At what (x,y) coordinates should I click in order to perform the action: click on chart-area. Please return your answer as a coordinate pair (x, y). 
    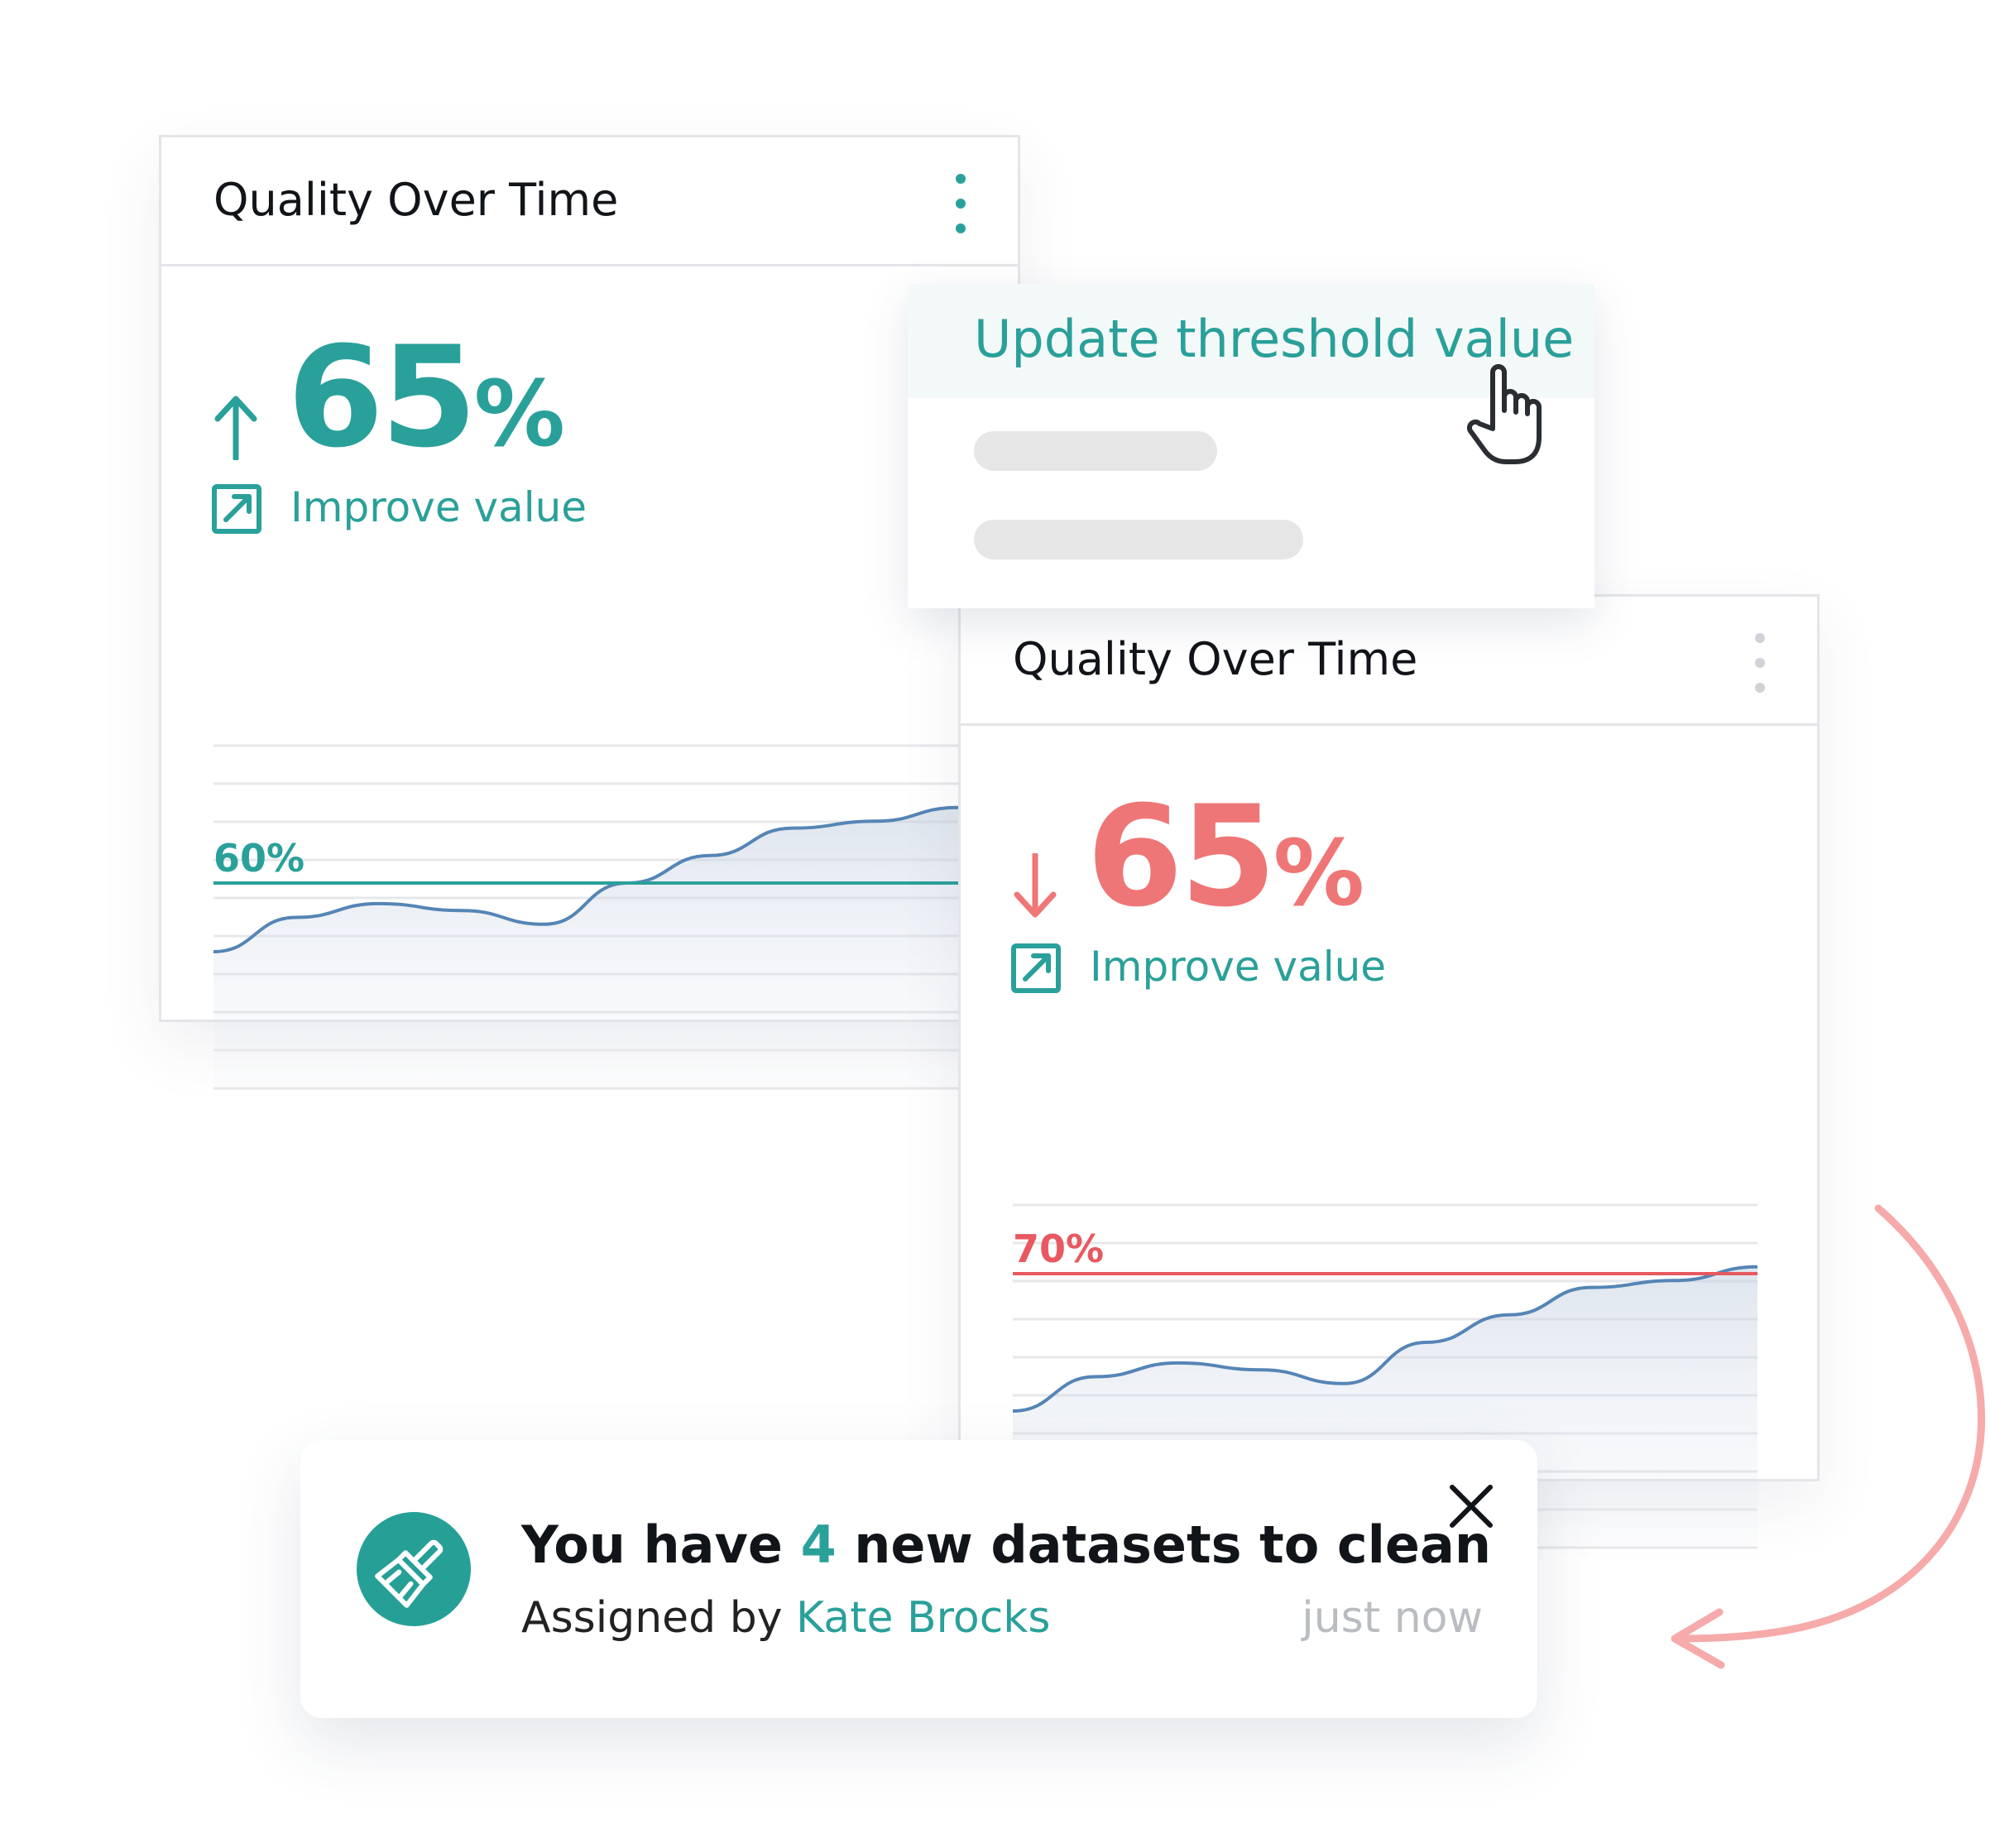
    Looking at the image, I should click on (586, 948).